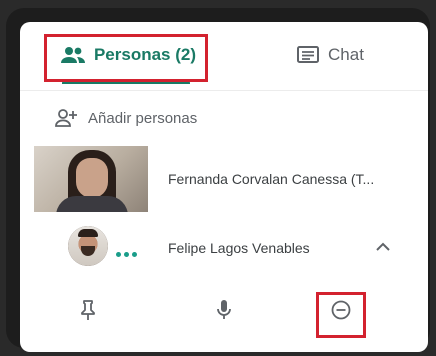  Describe the element at coordinates (88, 246) in the screenshot. I see `avatar` at that location.